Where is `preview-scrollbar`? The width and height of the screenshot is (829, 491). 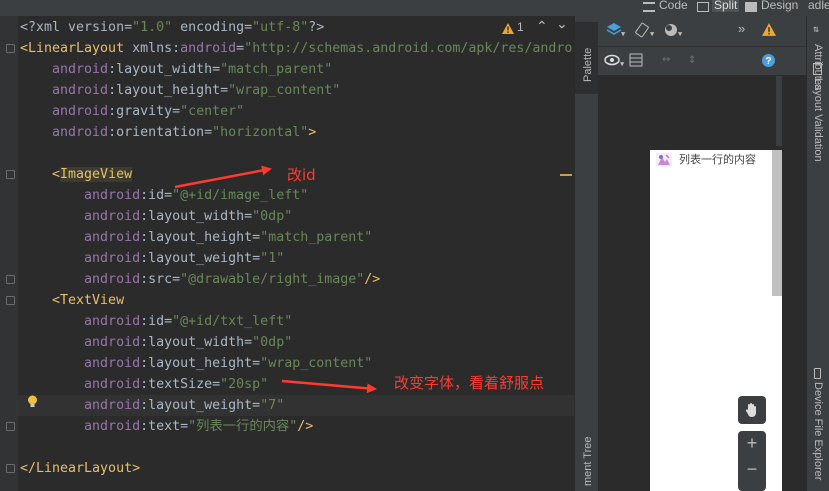 preview-scrollbar is located at coordinates (777, 223).